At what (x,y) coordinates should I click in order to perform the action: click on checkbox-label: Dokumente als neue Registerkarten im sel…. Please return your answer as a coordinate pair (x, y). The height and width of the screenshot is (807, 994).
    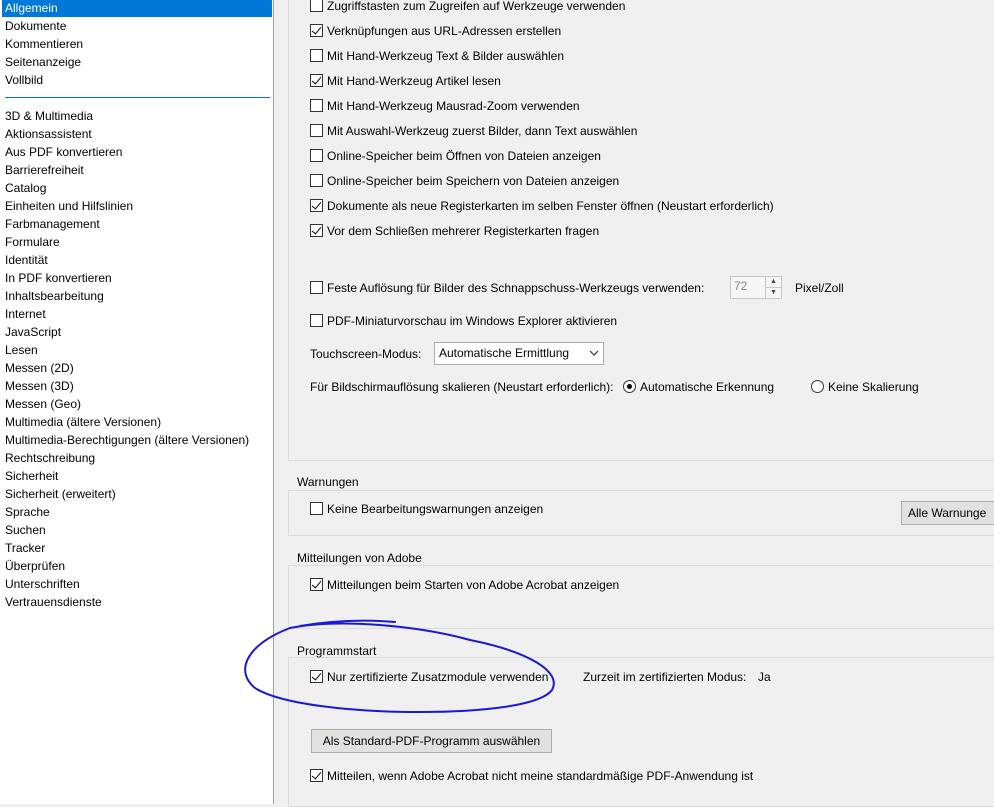
    Looking at the image, I should click on (550, 206).